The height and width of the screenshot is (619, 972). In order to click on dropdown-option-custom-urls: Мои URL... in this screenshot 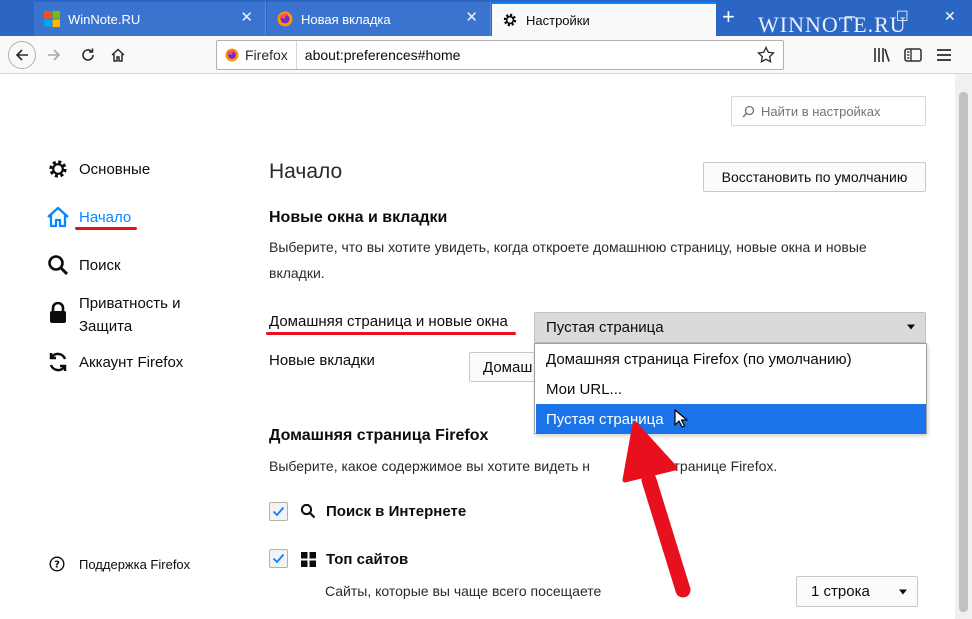, I will do `click(731, 389)`.